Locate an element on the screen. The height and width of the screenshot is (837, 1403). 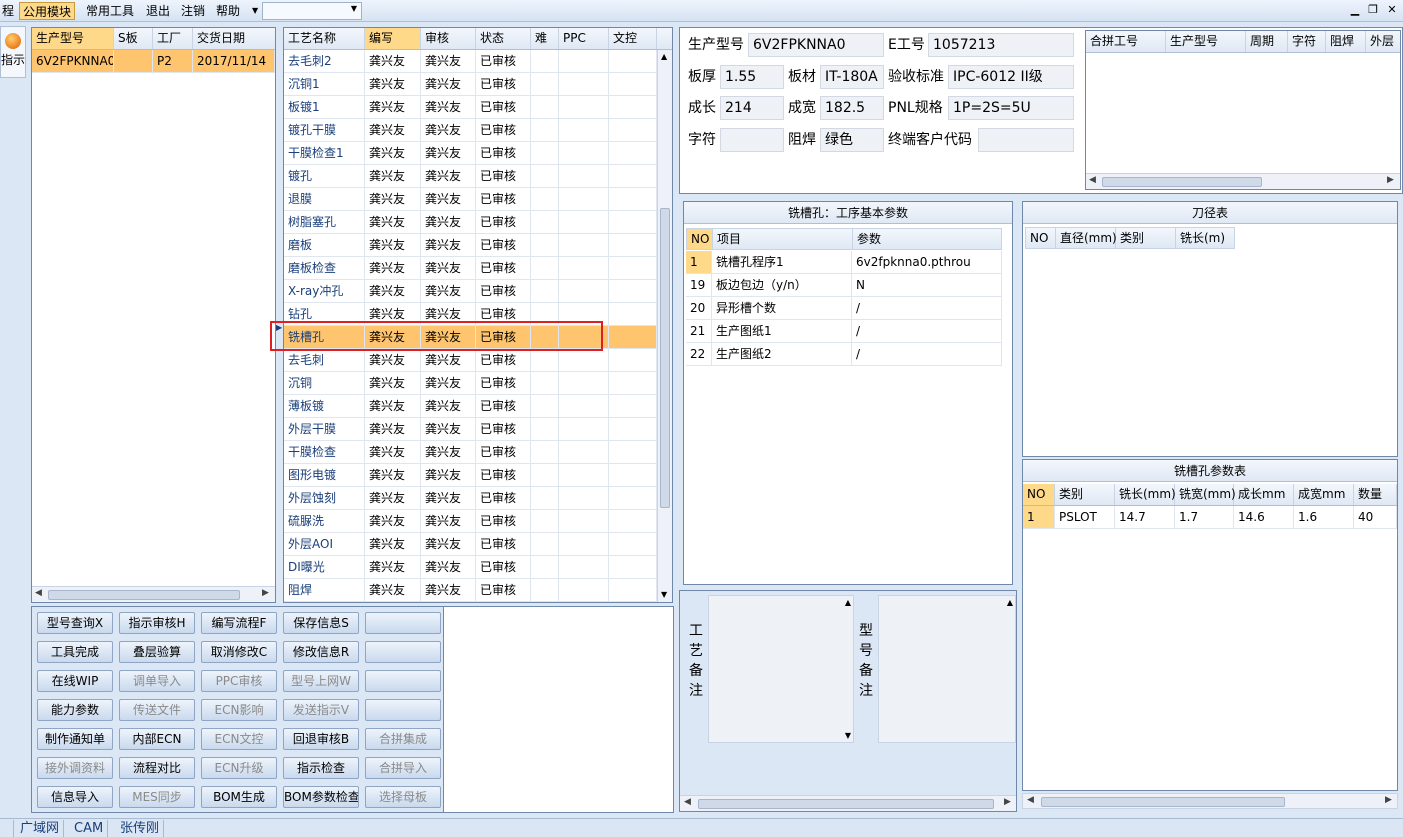
customer-code-field is located at coordinates (1026, 140).